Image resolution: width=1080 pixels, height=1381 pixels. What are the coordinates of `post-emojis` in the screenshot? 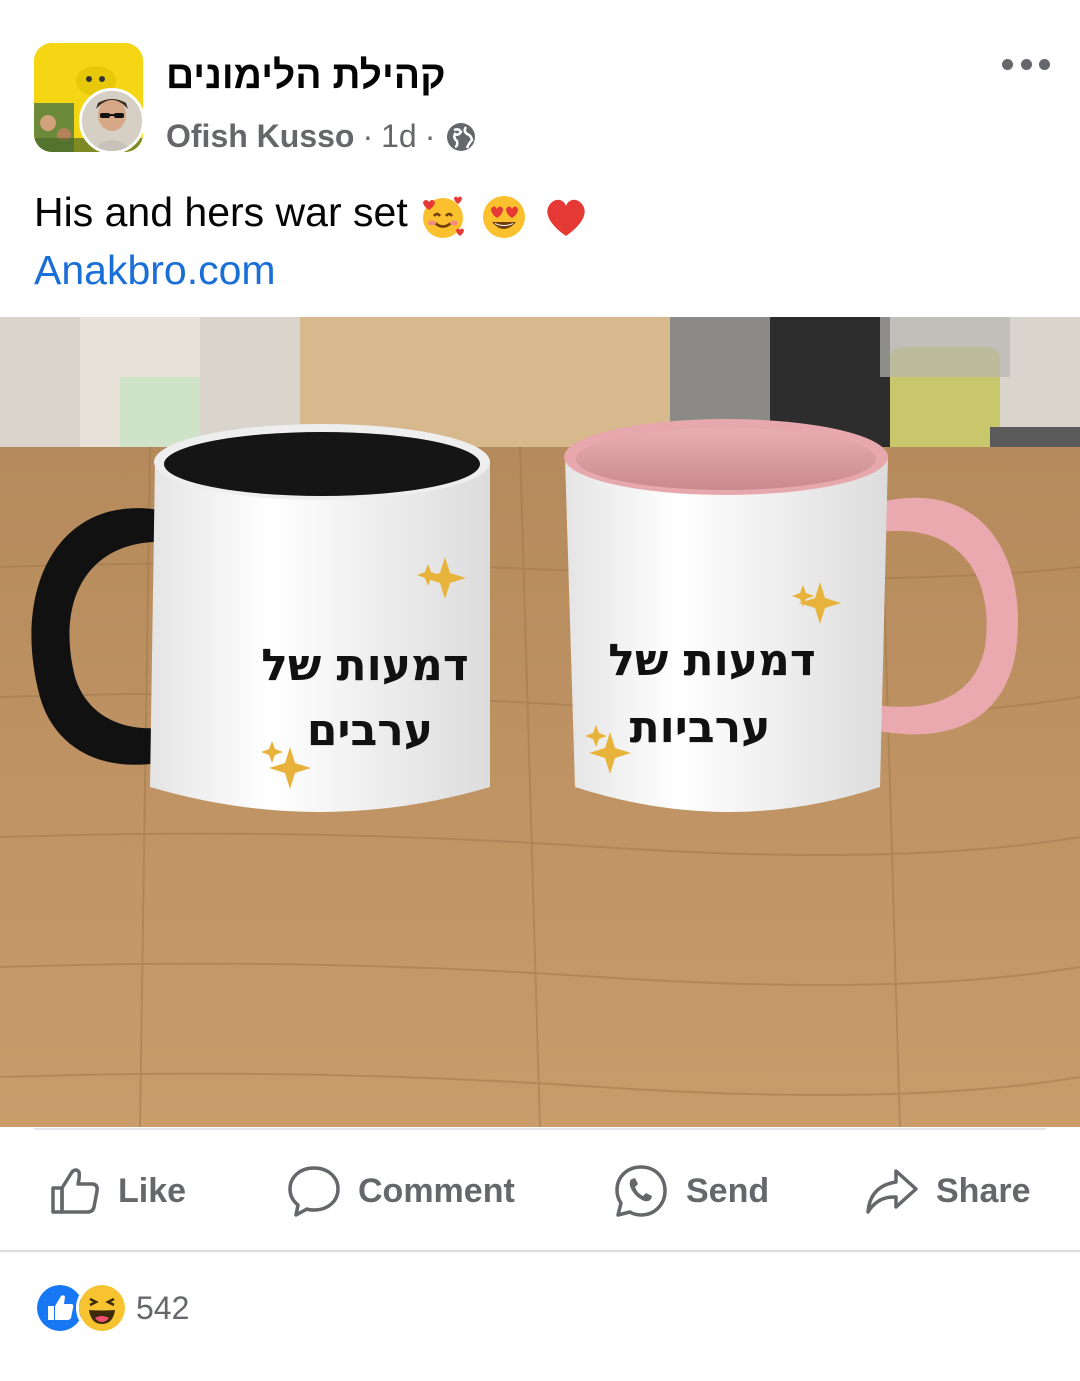 It's located at (504, 215).